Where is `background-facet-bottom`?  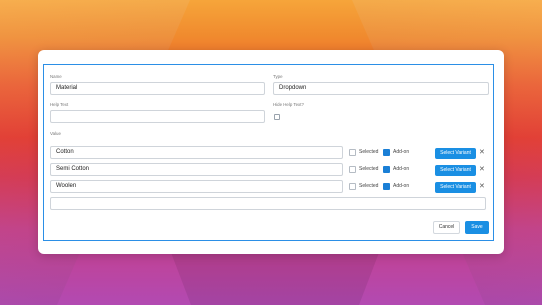
background-facet-bottom is located at coordinates (275, 277).